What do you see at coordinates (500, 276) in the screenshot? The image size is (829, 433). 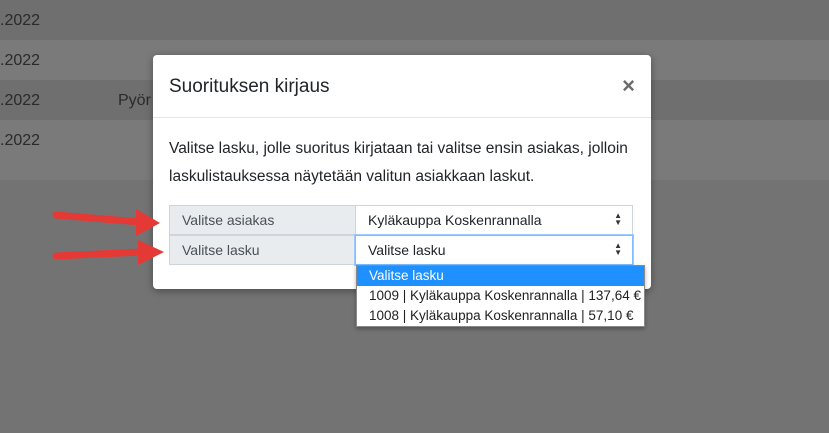 I see `invoice-option: Valitse lasku` at bounding box center [500, 276].